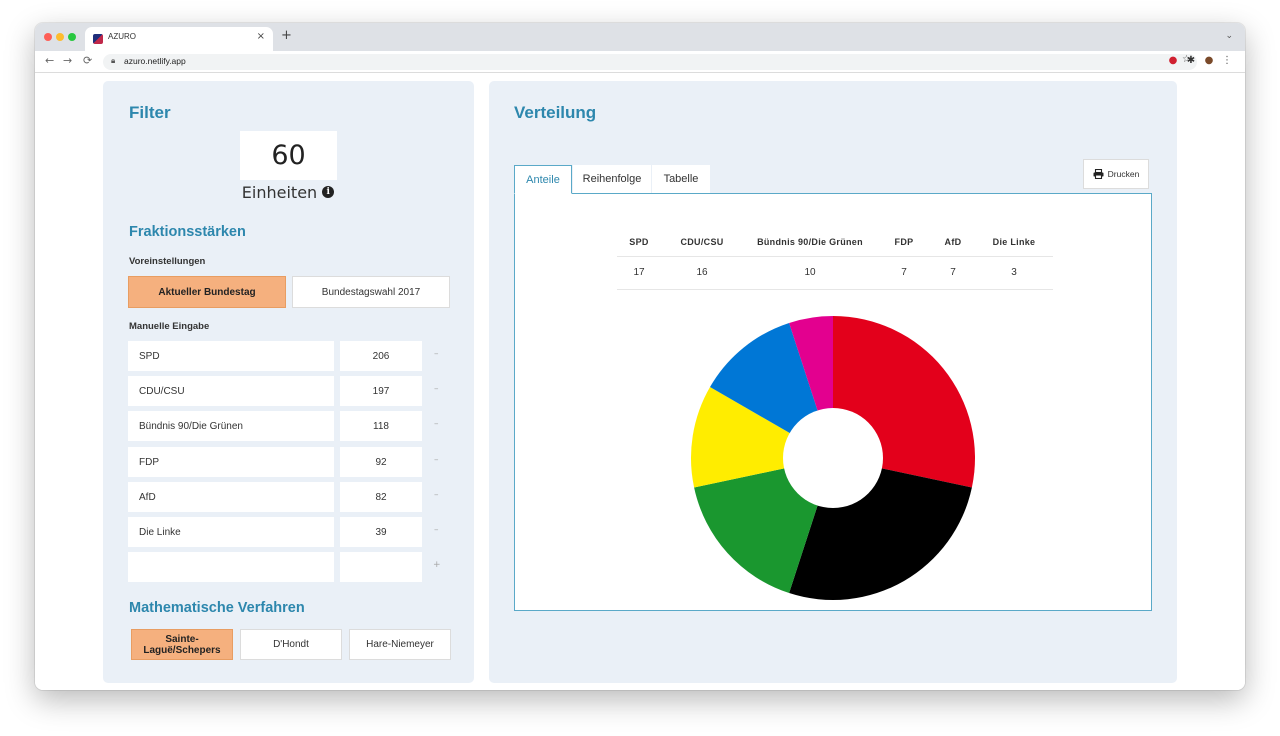 This screenshot has height=736, width=1280. Describe the element at coordinates (231, 567) in the screenshot. I see `new-party-name-field` at that location.